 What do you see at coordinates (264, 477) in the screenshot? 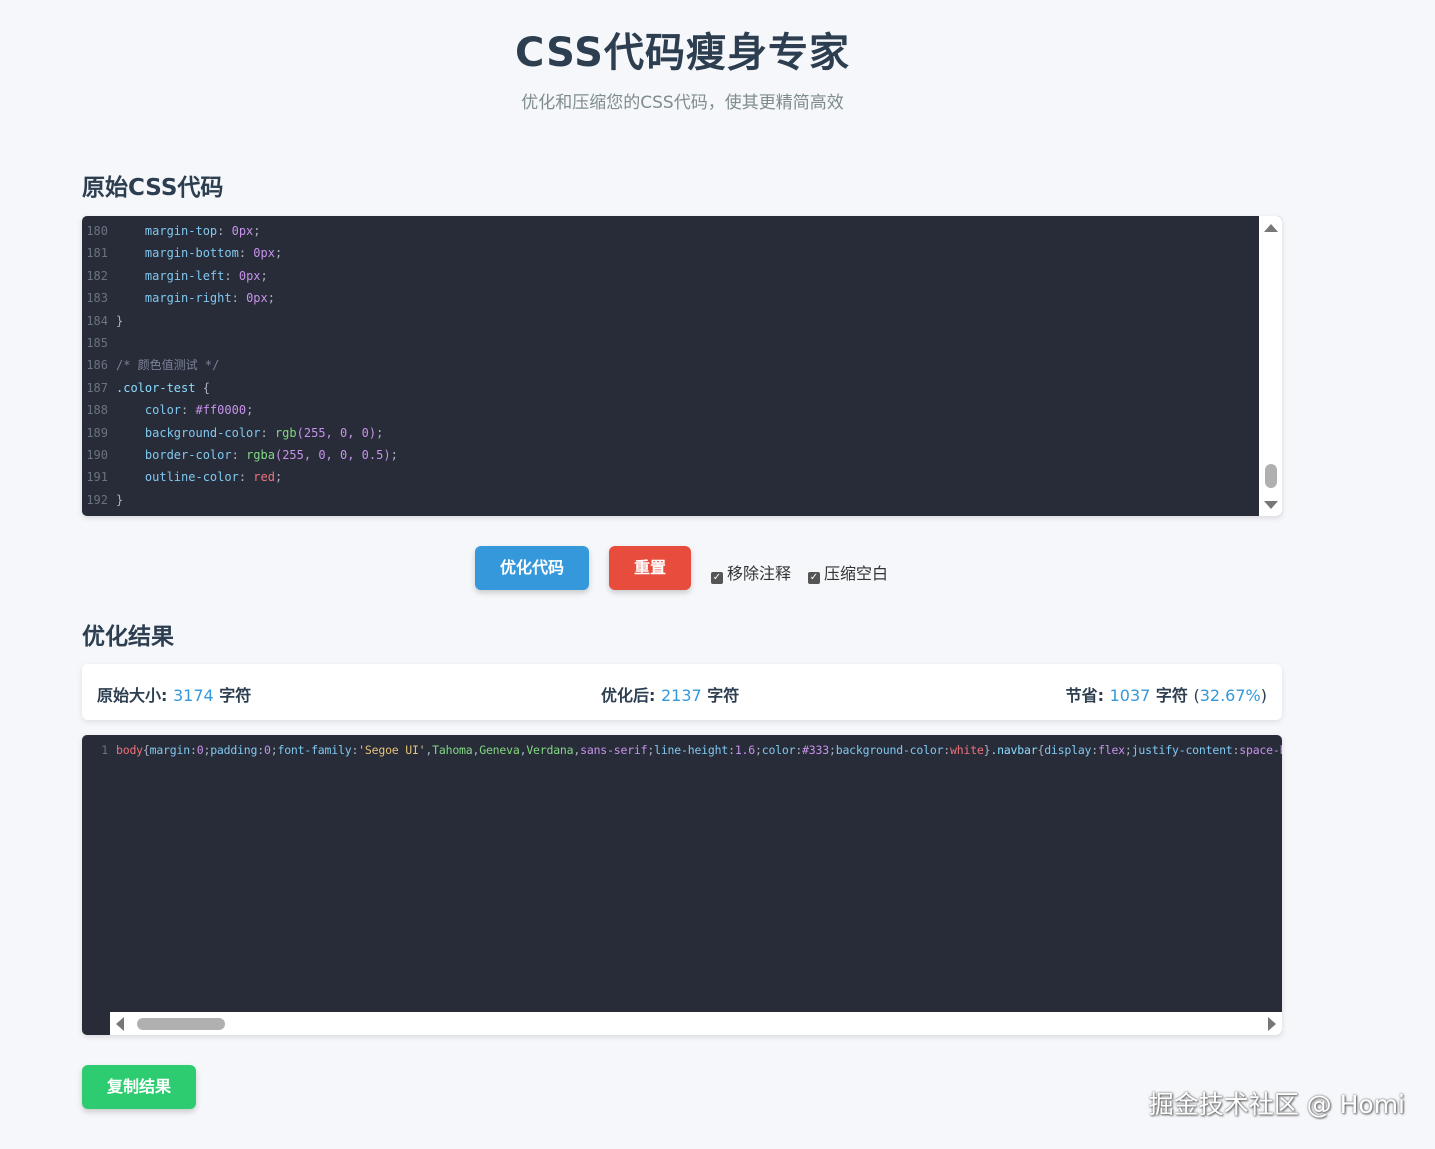
I see `code-value: red` at bounding box center [264, 477].